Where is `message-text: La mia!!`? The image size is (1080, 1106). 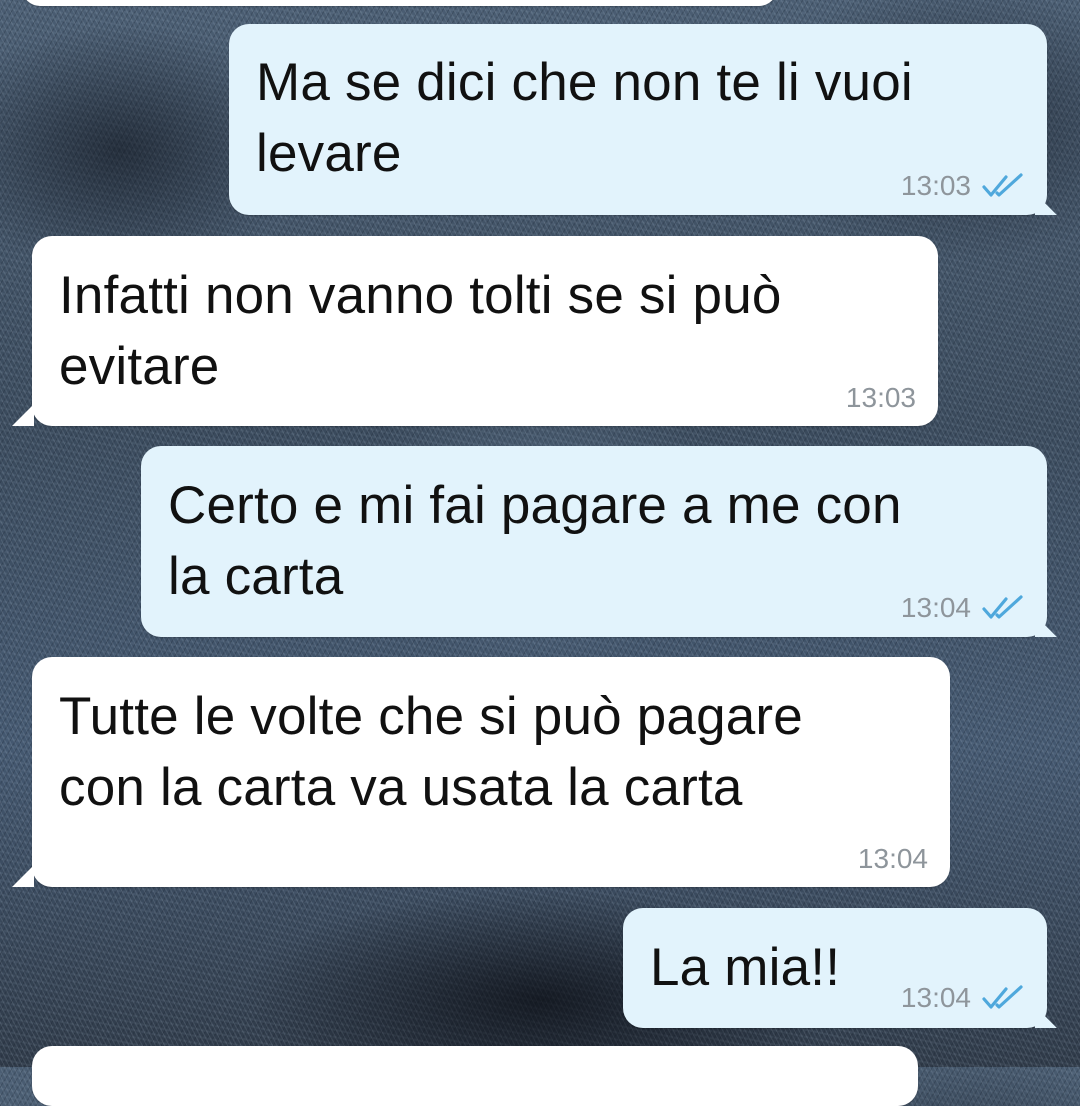
message-text: La mia!! is located at coordinates (745, 967).